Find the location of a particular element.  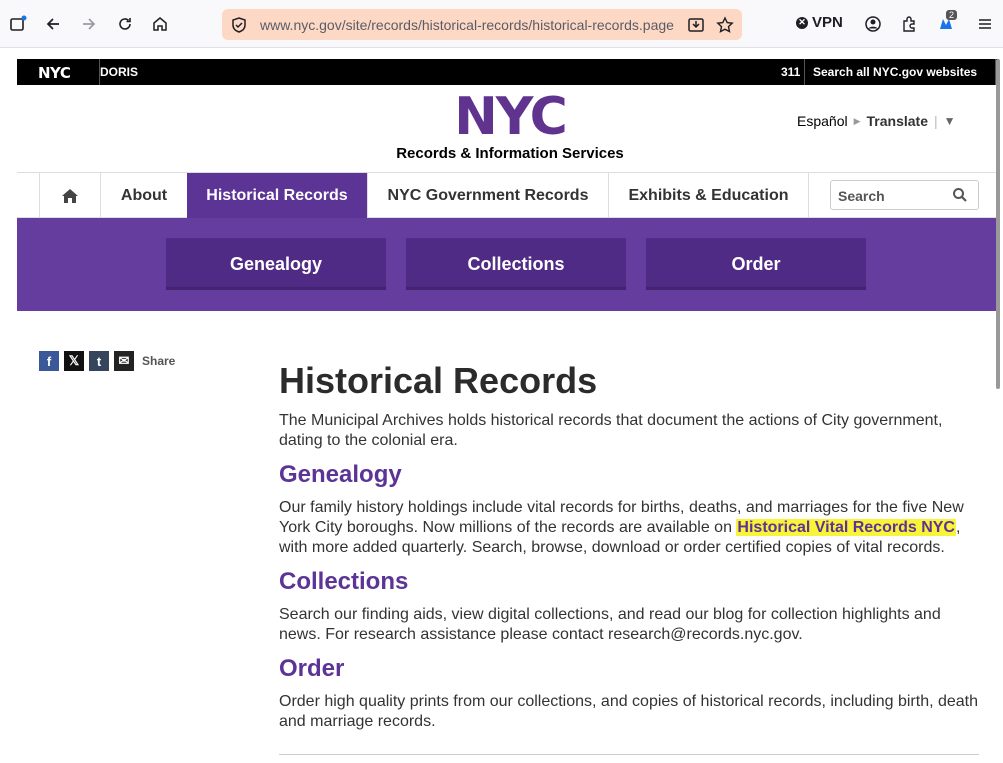

download-page-icon is located at coordinates (696, 25).